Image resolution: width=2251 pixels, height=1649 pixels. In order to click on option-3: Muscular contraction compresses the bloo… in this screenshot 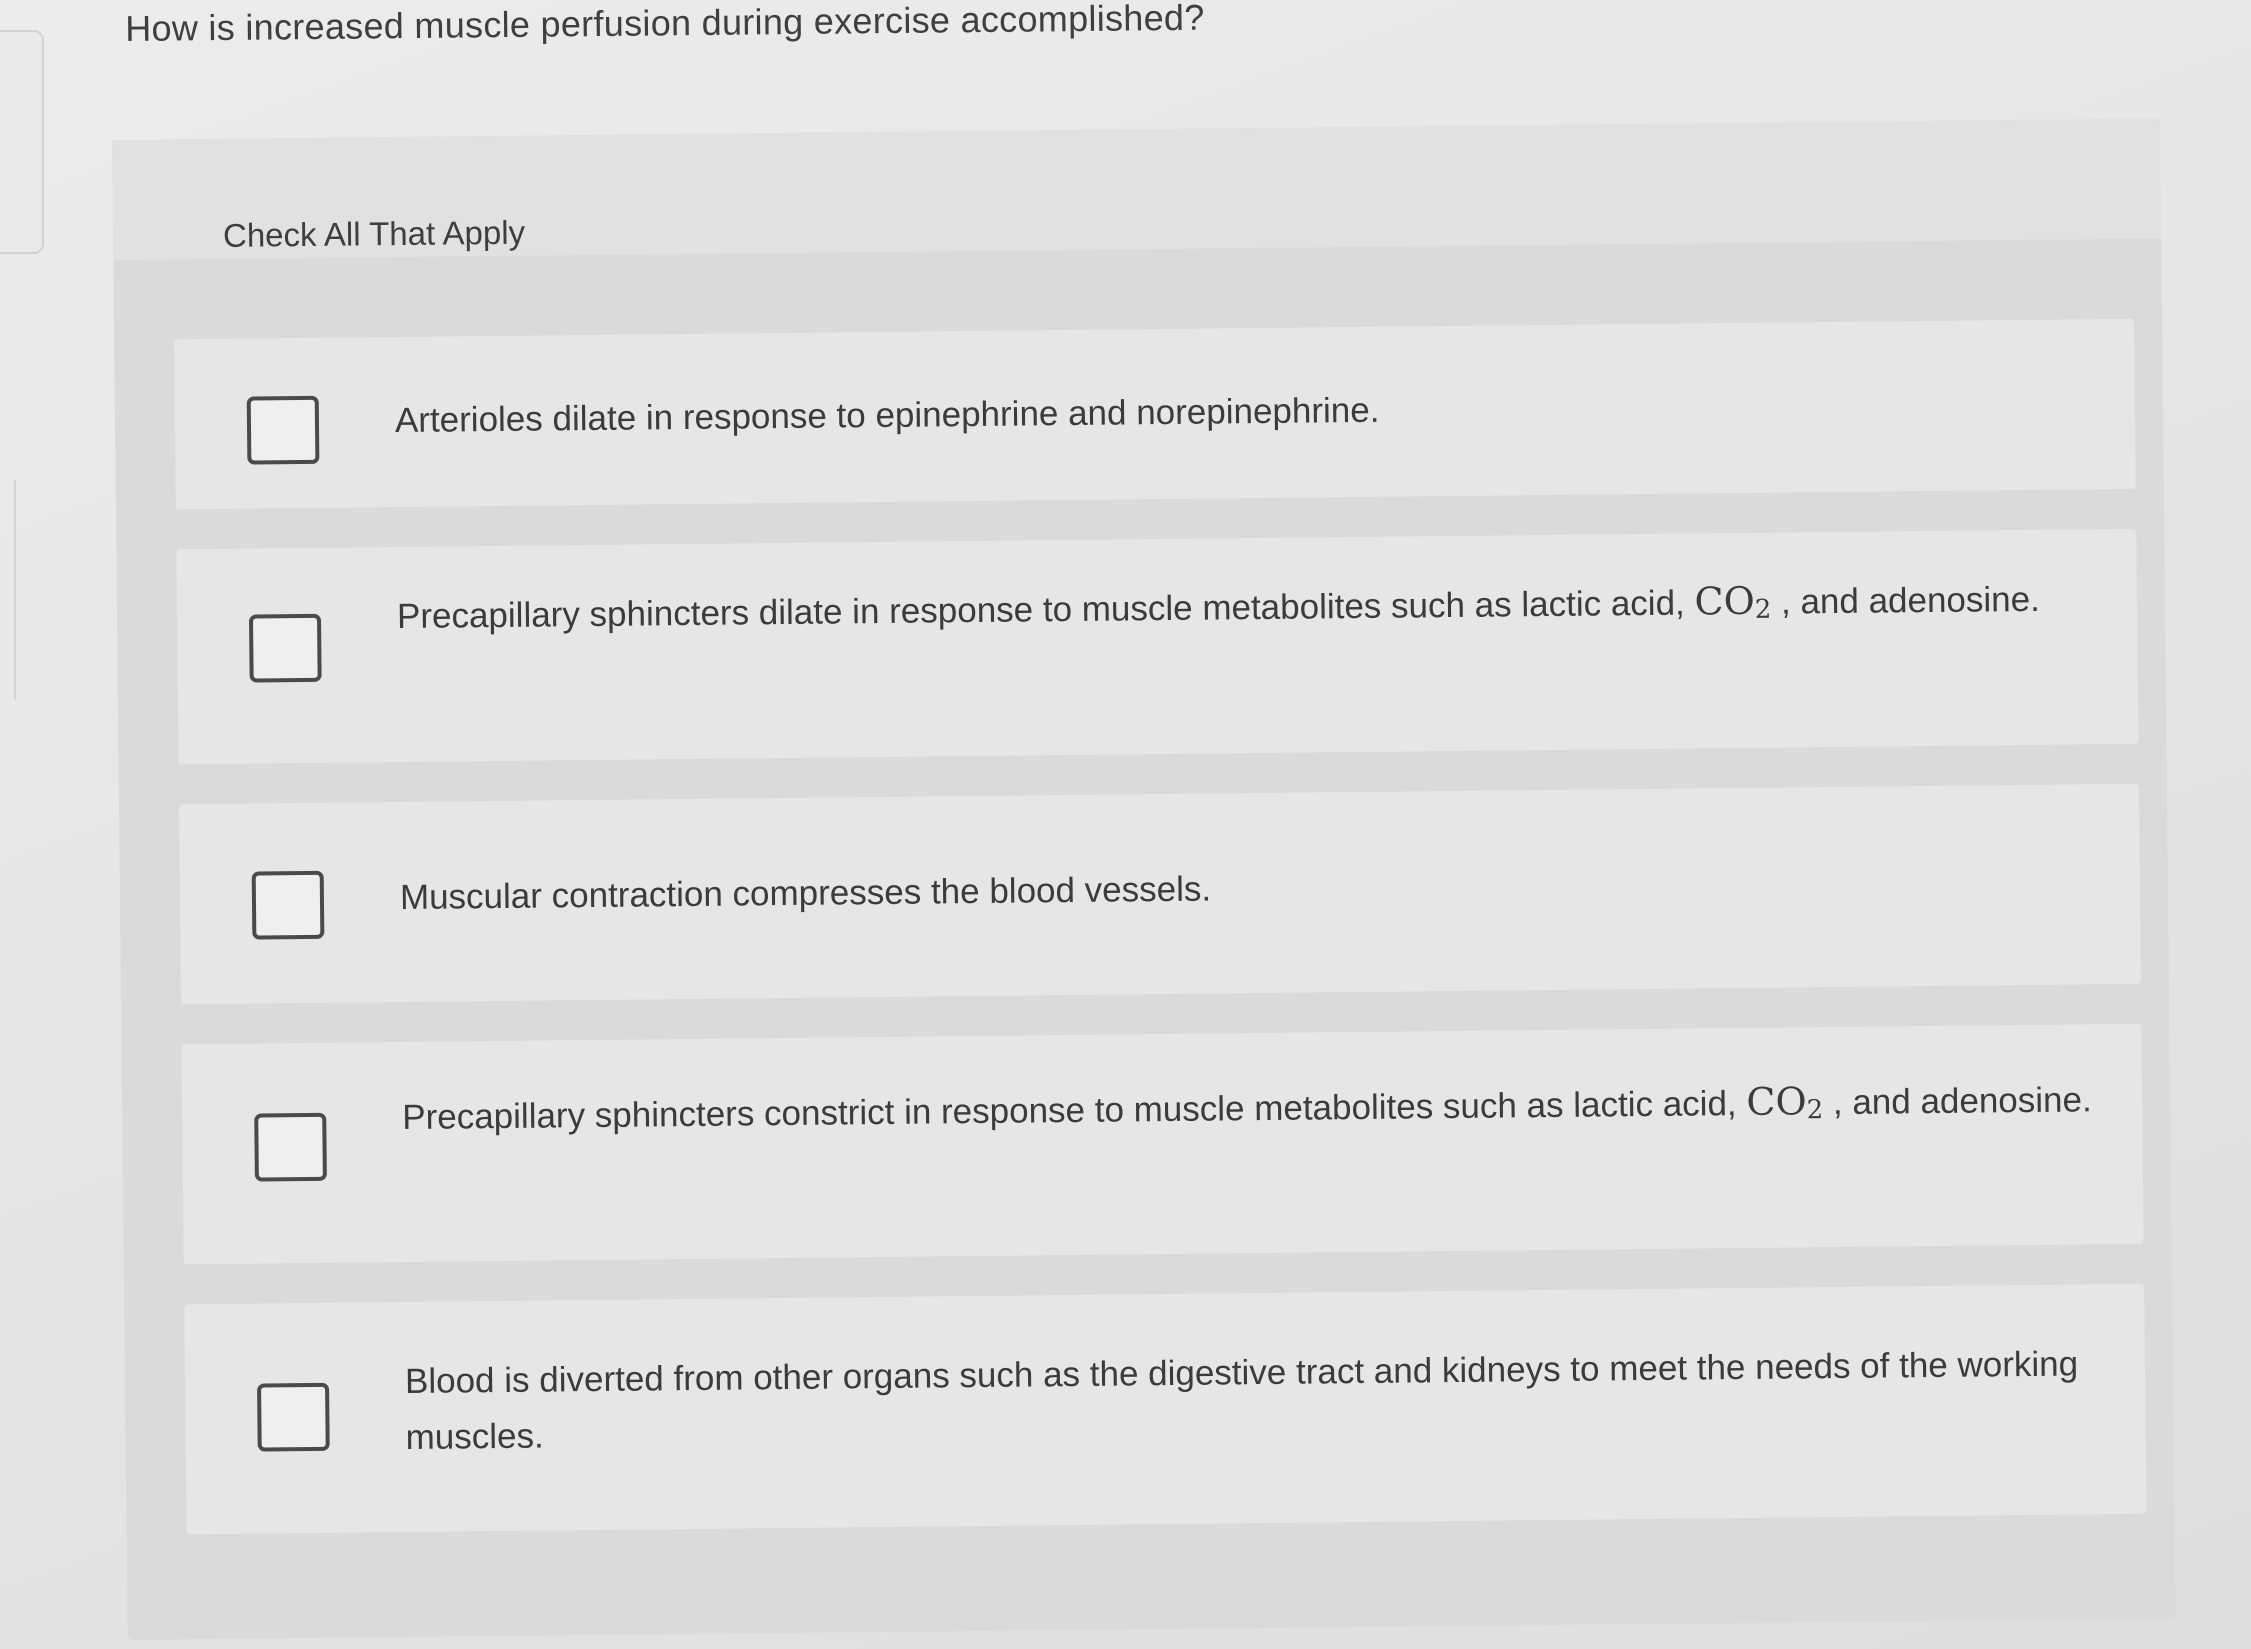, I will do `click(1159, 894)`.